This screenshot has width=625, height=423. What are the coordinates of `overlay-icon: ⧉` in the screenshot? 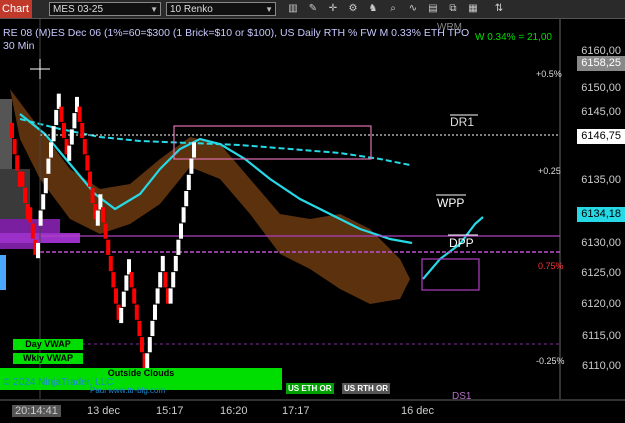 It's located at (453, 9).